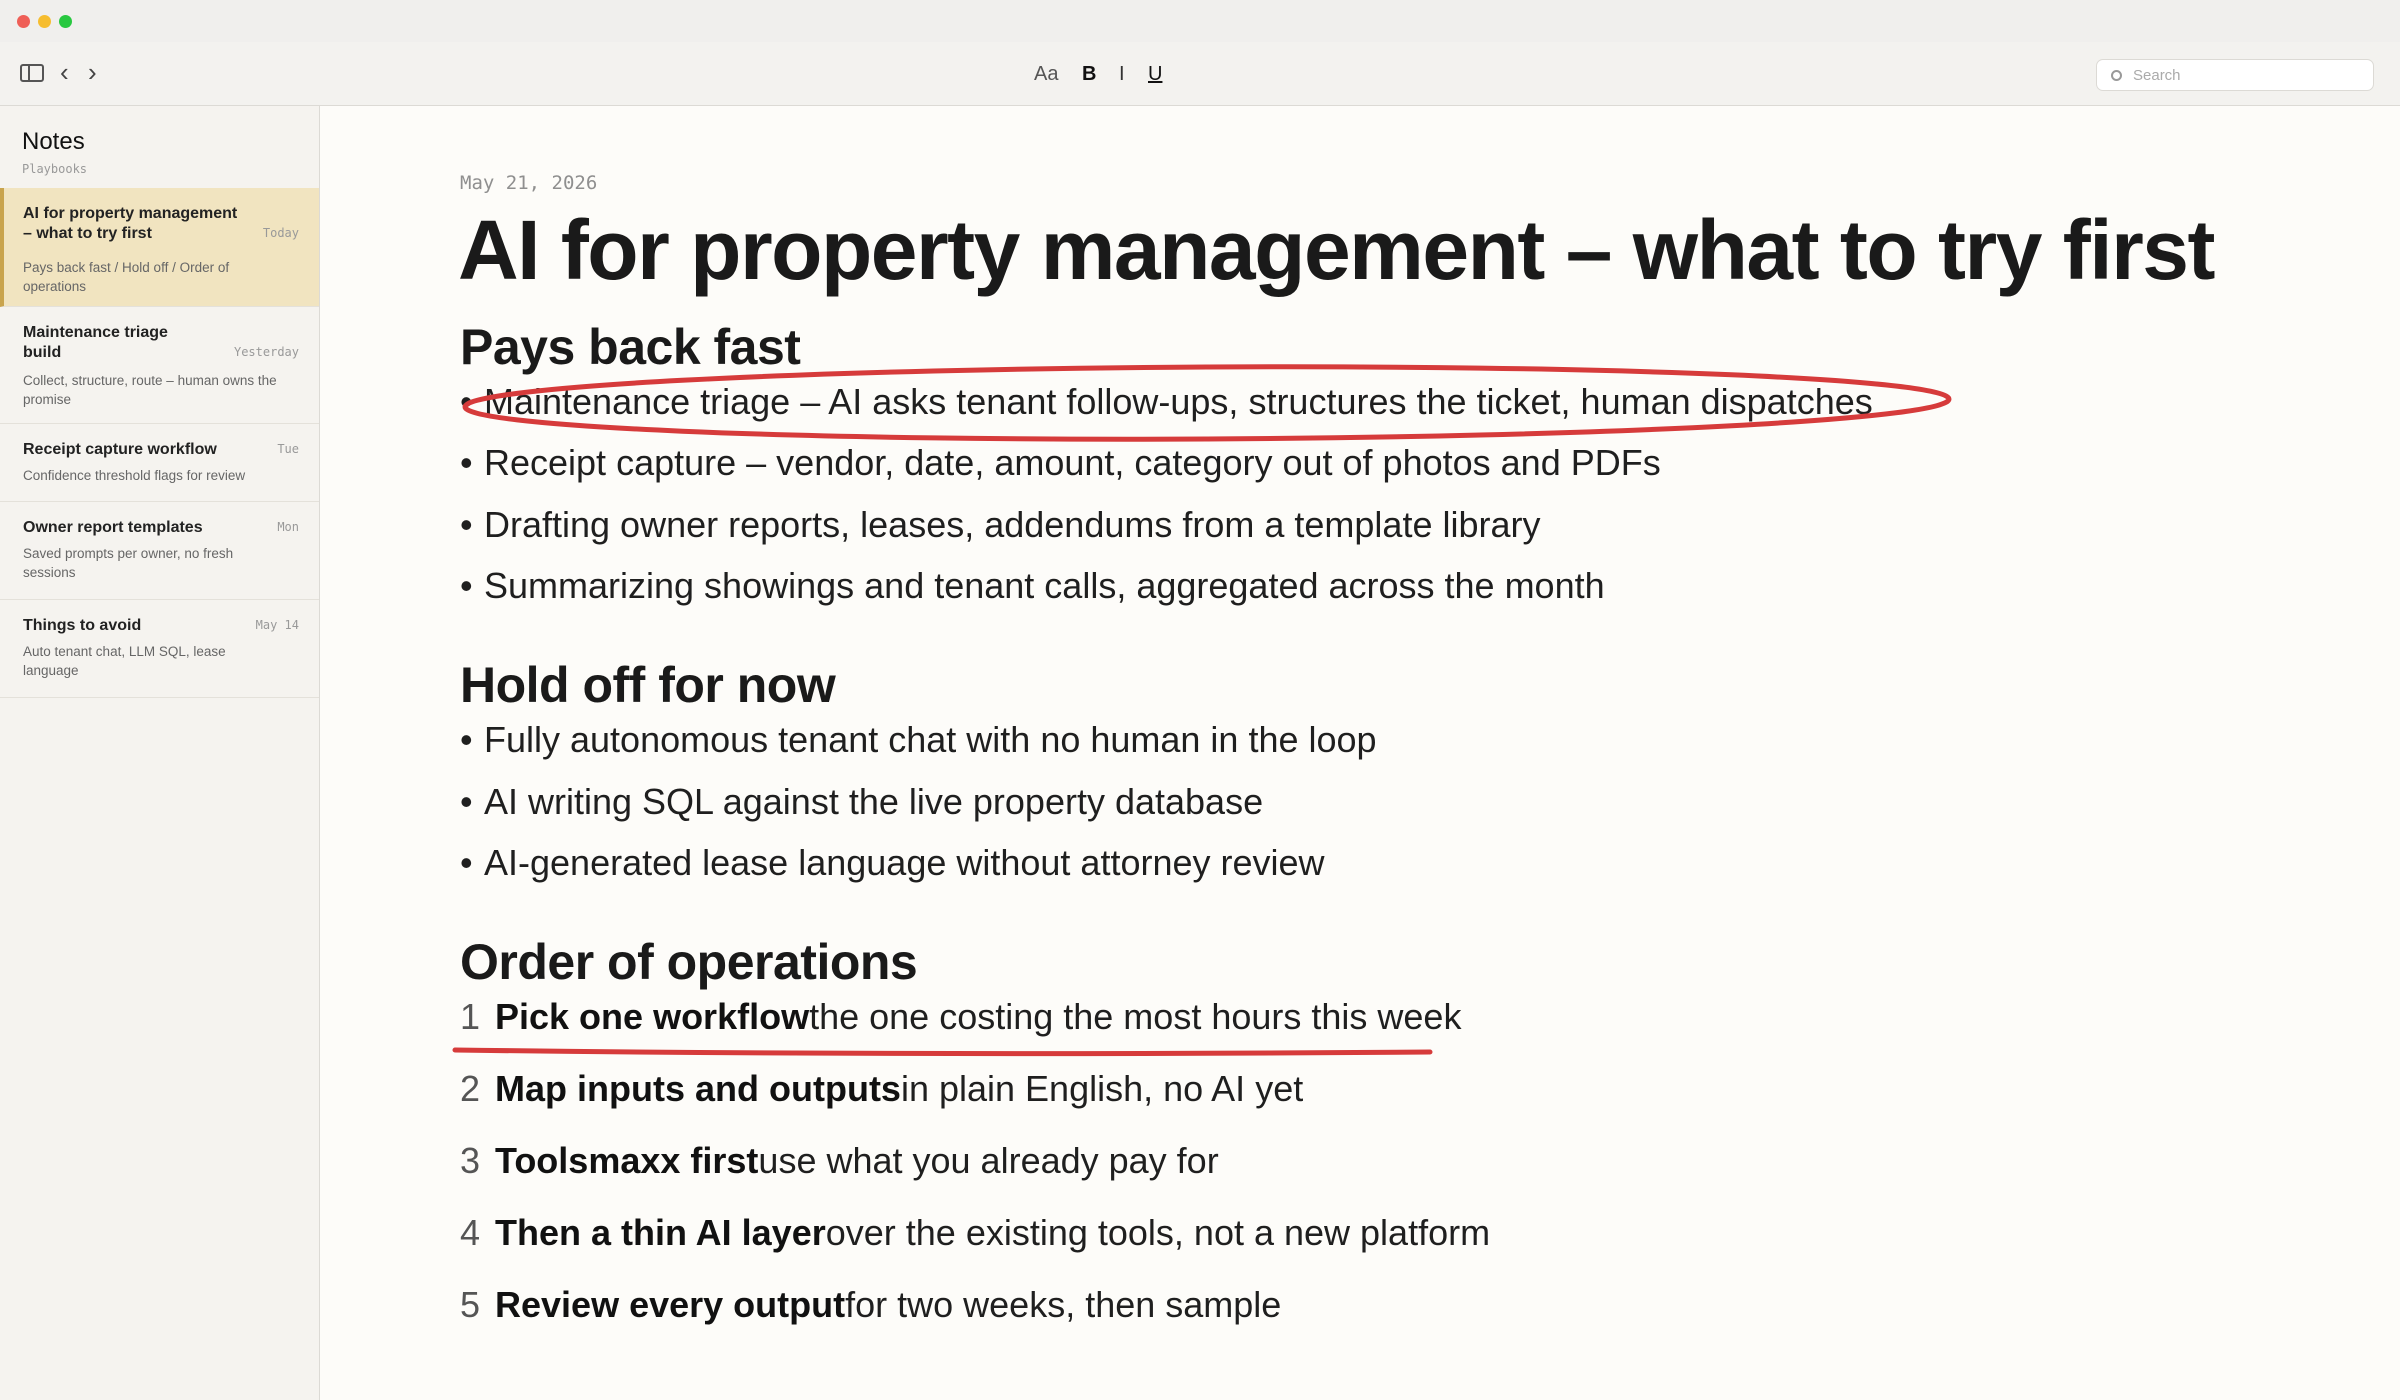  What do you see at coordinates (470, 1232) in the screenshot?
I see `step-number: 4` at bounding box center [470, 1232].